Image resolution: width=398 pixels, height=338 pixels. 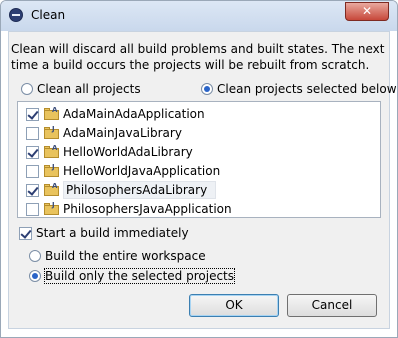 I want to click on ok-button: OK, so click(x=234, y=305).